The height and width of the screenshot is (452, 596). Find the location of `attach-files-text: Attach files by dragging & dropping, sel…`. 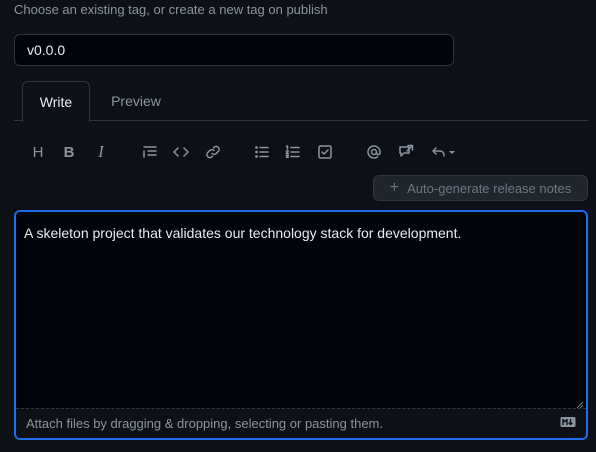

attach-files-text: Attach files by dragging & dropping, sel… is located at coordinates (204, 423).